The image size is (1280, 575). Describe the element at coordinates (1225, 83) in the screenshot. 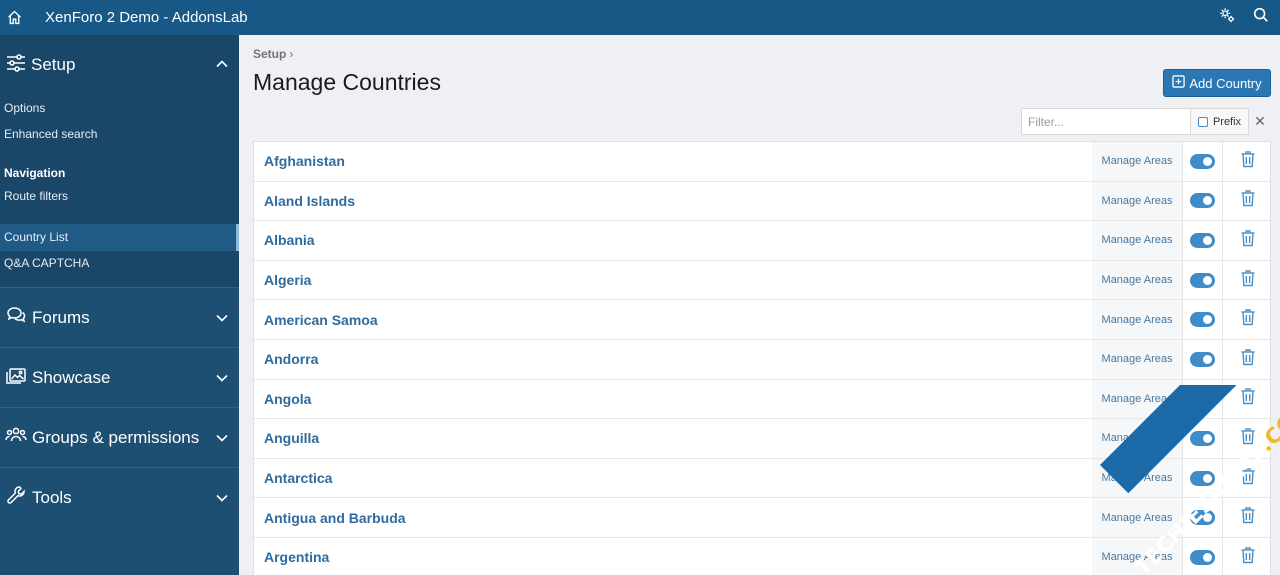

I see `add-country-label: Add Country` at that location.